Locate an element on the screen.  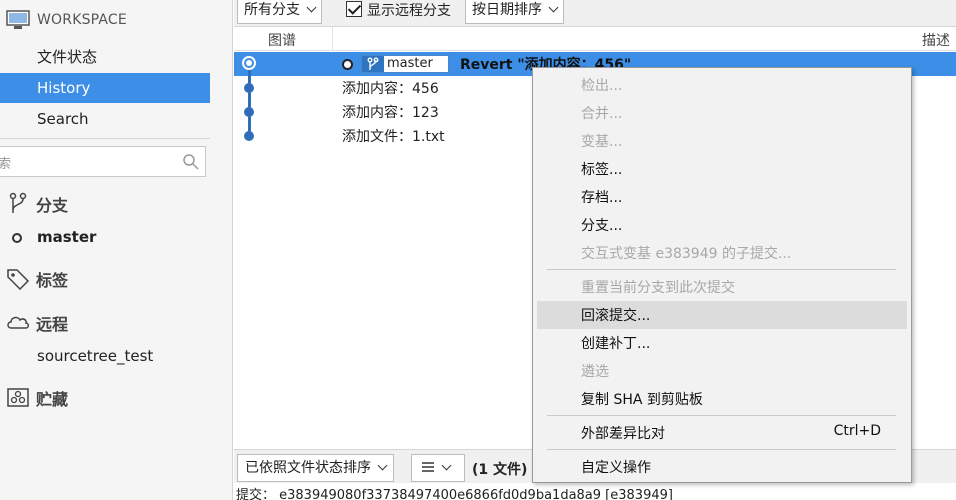
workspace-header: WORKSPACE is located at coordinates (116, 21).